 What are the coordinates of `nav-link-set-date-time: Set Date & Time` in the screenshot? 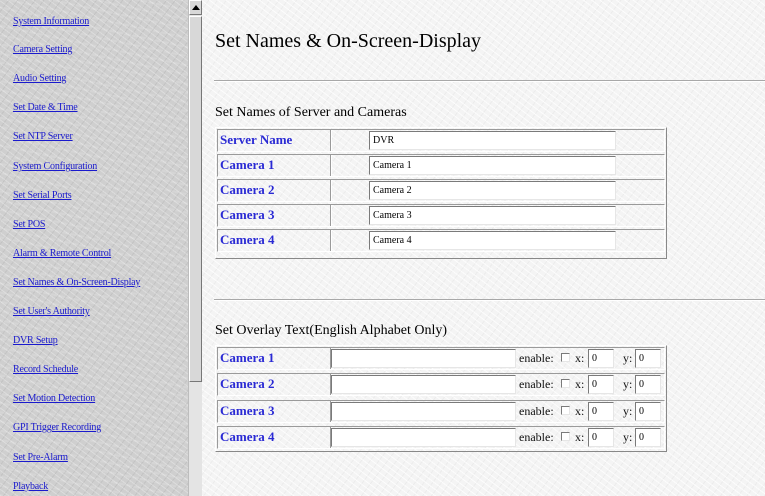 It's located at (45, 107).